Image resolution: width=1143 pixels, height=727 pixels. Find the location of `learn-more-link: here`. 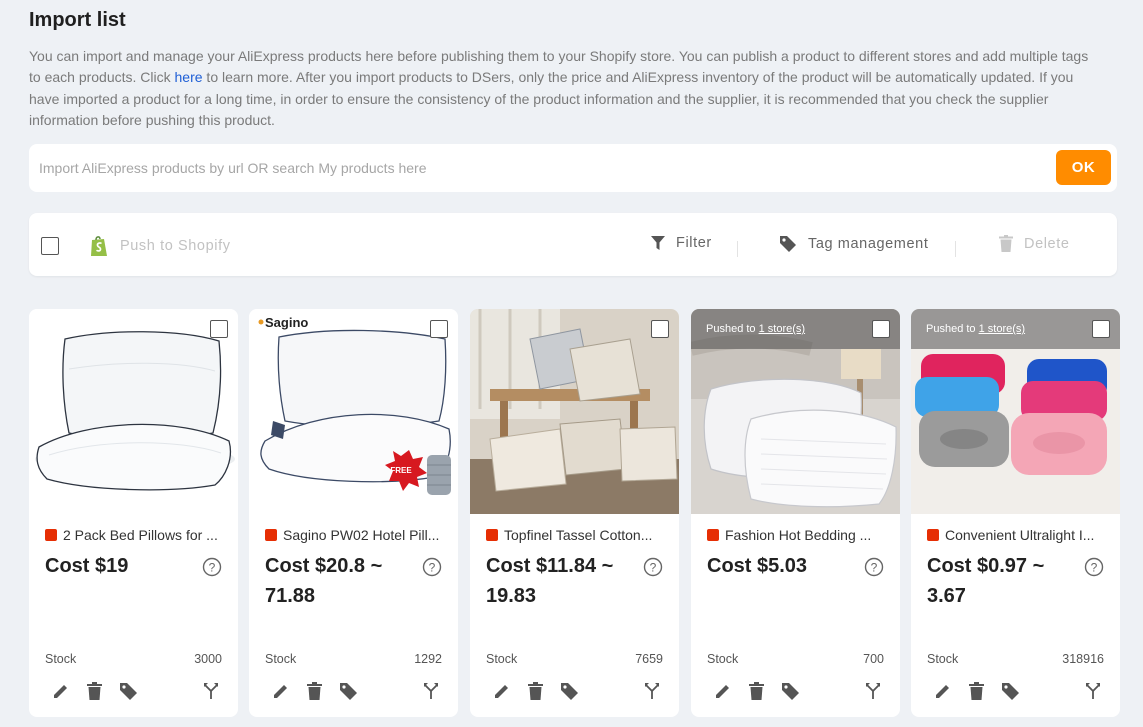

learn-more-link: here is located at coordinates (189, 77).